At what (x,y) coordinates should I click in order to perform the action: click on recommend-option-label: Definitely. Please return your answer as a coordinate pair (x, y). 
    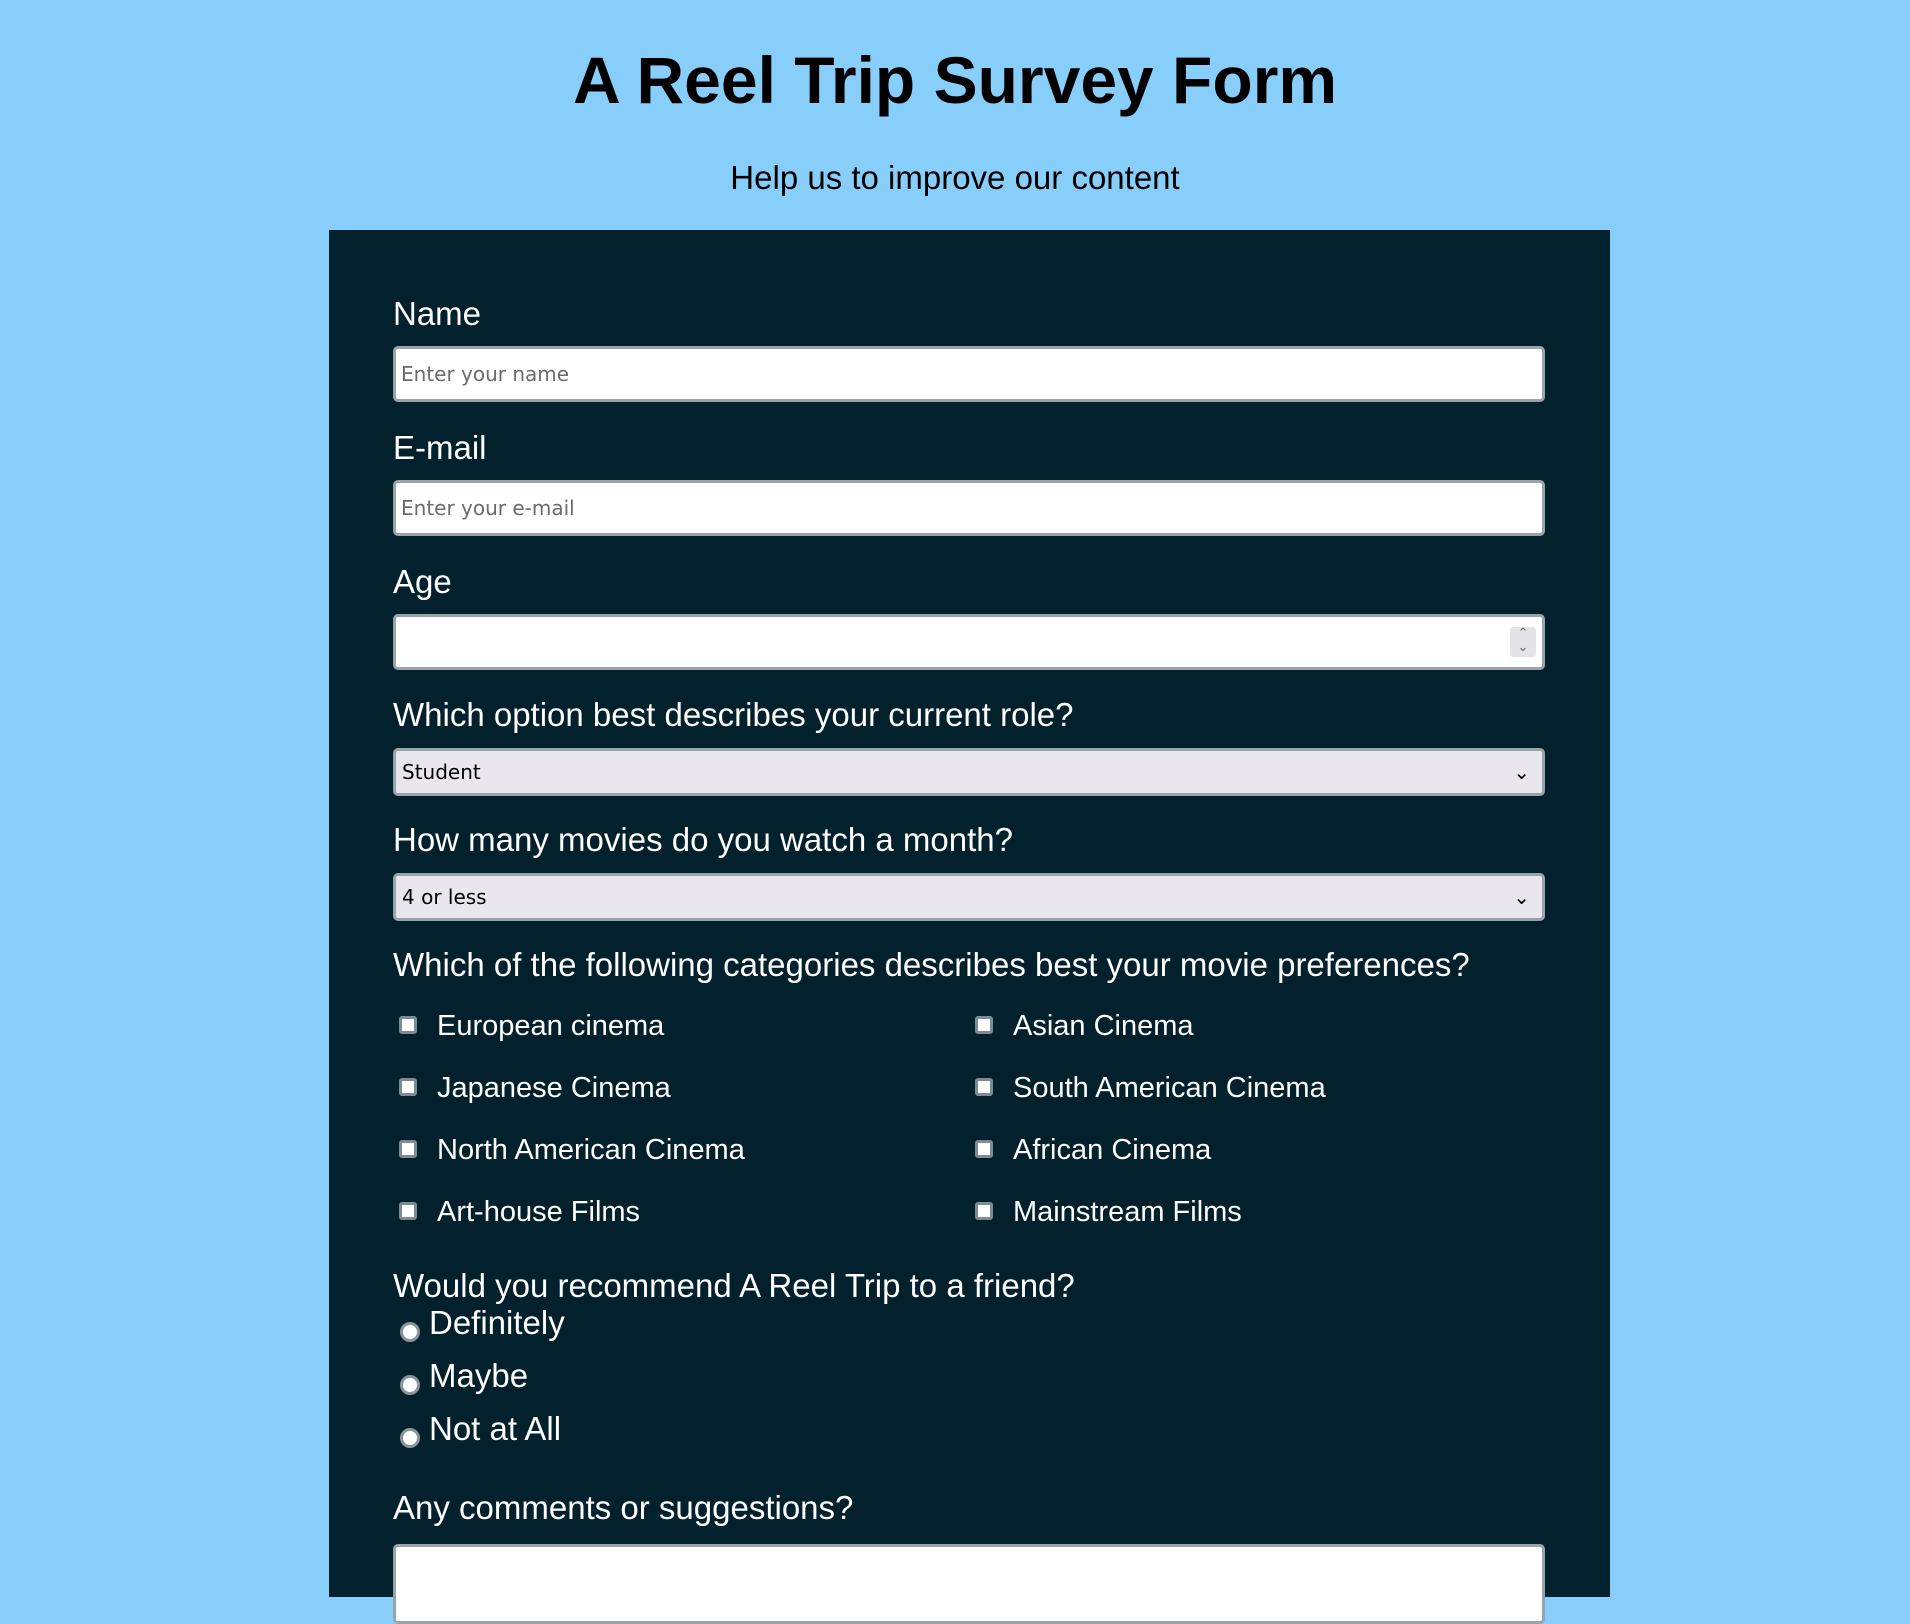
    Looking at the image, I should click on (497, 1322).